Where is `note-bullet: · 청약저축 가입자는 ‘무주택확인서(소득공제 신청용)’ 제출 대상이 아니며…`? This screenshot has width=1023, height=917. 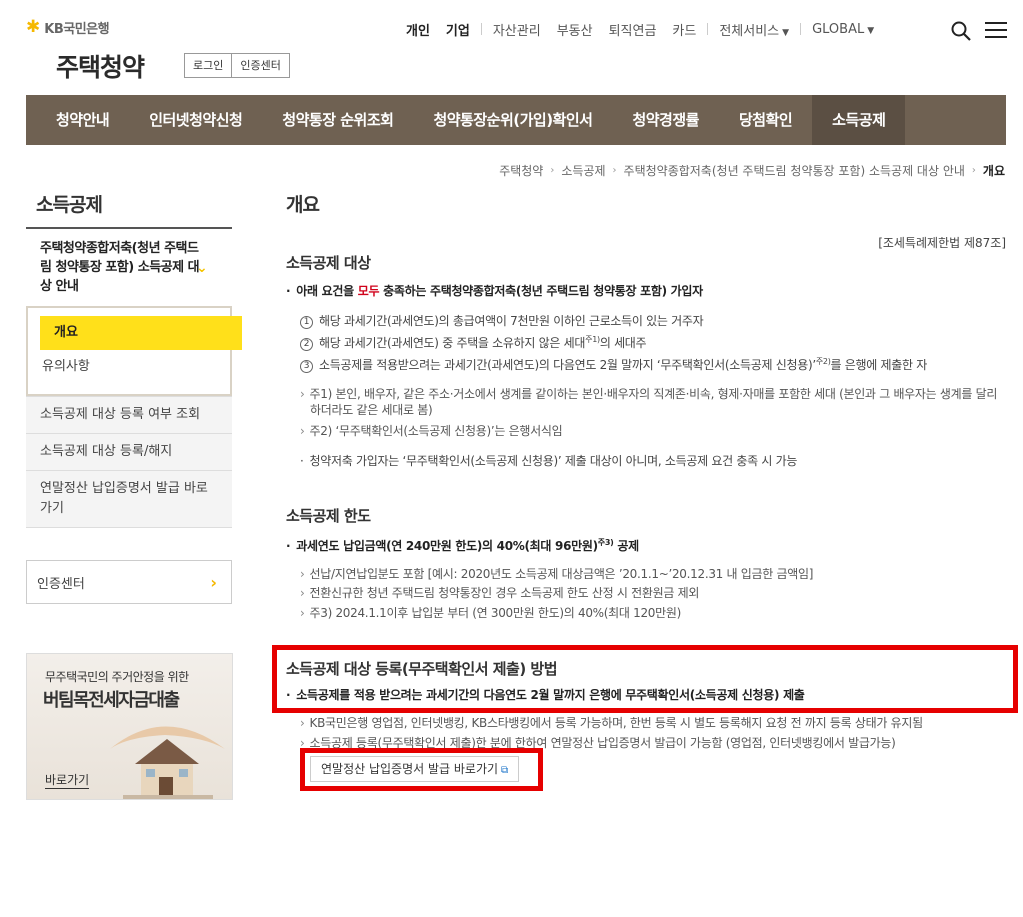 note-bullet: · 청약저축 가입자는 ‘무주택확인서(소득공제 신청용)’ 제출 대상이 아니며… is located at coordinates (548, 460).